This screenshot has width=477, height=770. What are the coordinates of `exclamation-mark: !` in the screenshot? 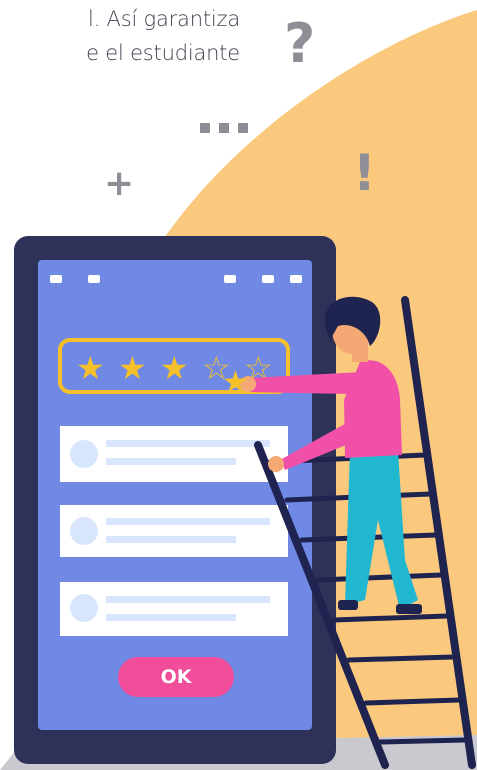 It's located at (364, 173).